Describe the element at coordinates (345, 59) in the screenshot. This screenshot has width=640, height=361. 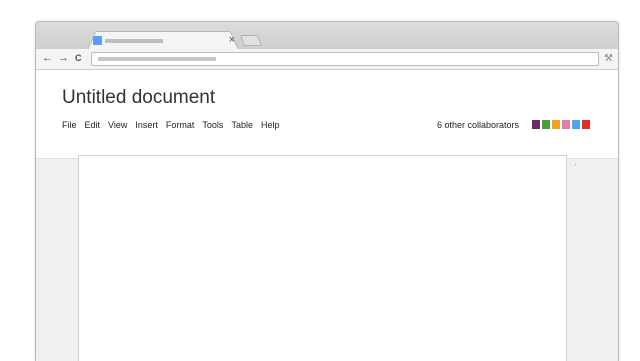
I see `address-bar` at that location.